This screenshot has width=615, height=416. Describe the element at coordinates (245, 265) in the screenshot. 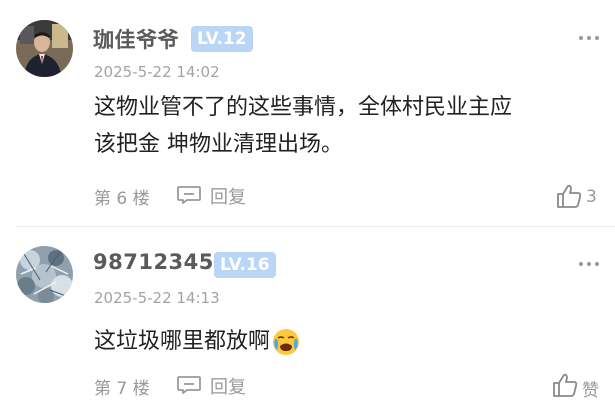

I see `level-badge: LV.16` at that location.